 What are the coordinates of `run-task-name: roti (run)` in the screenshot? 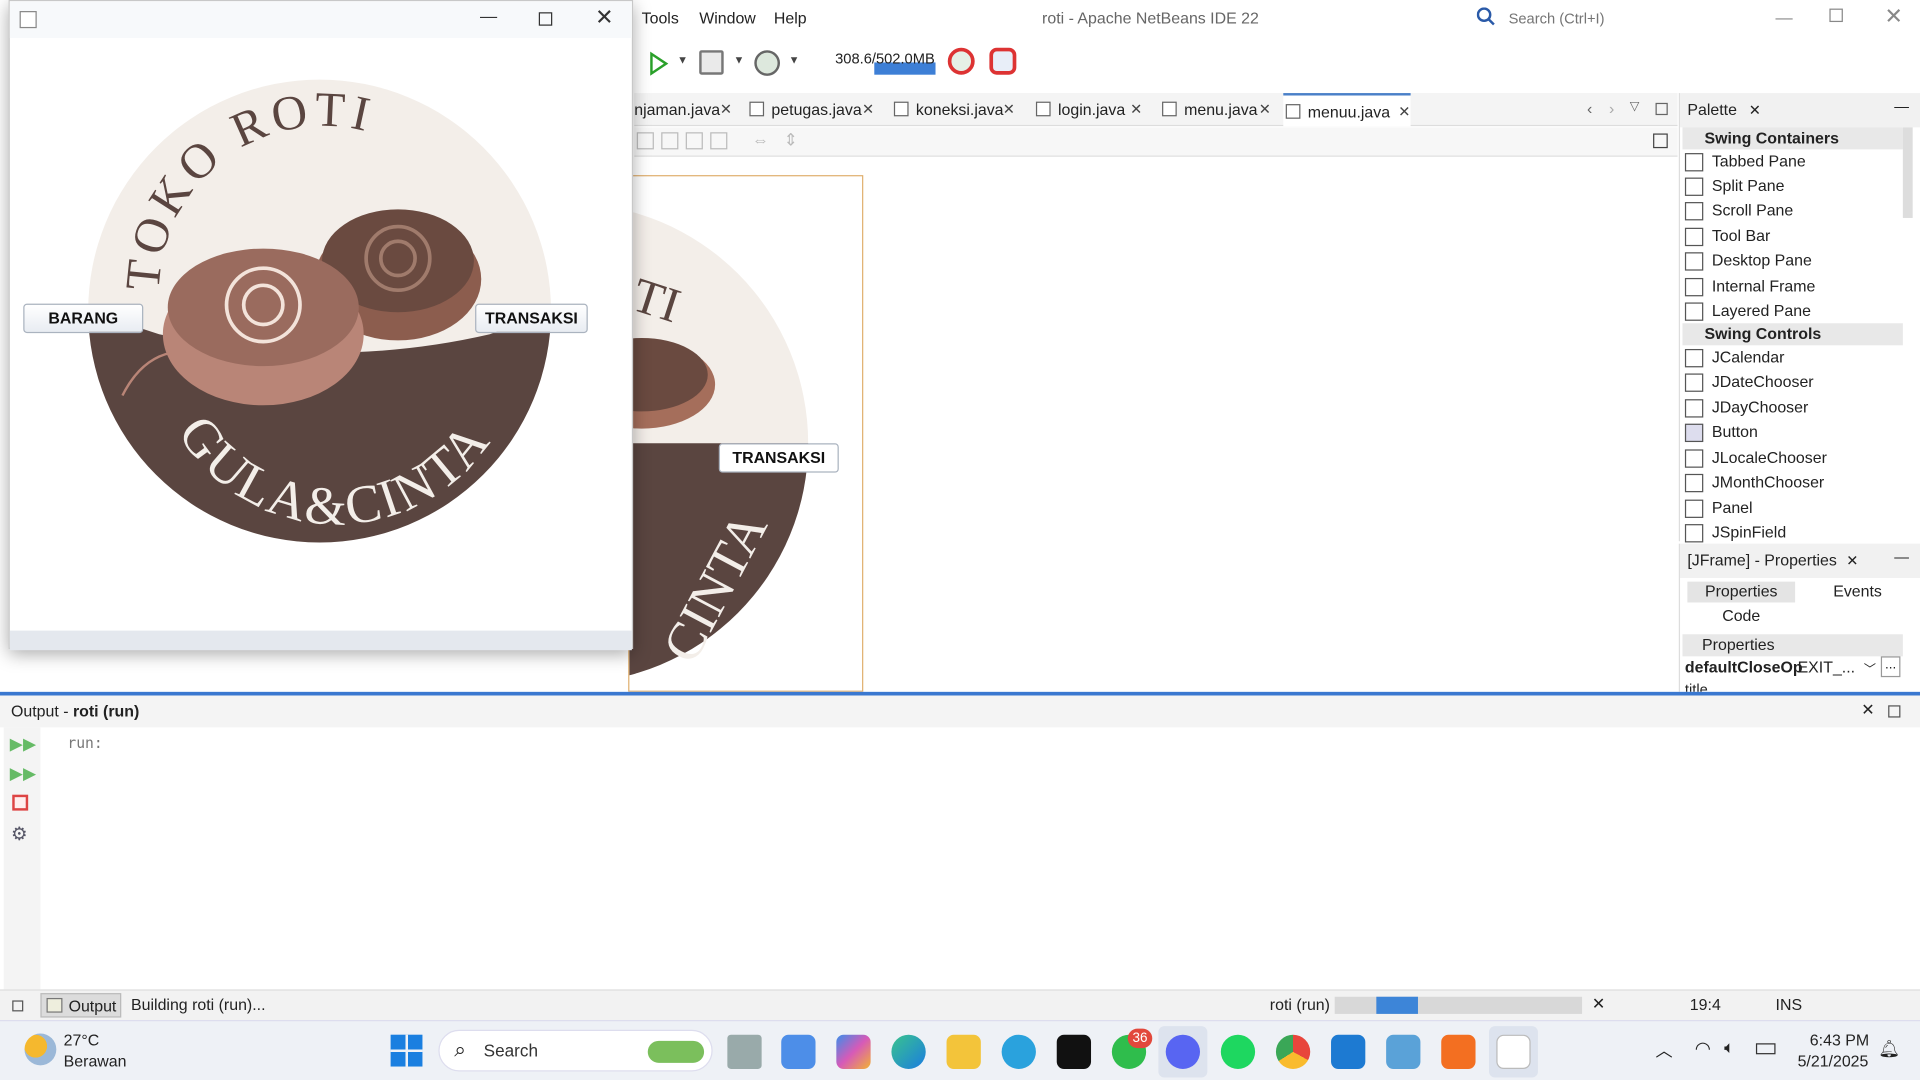 It's located at (1300, 1005).